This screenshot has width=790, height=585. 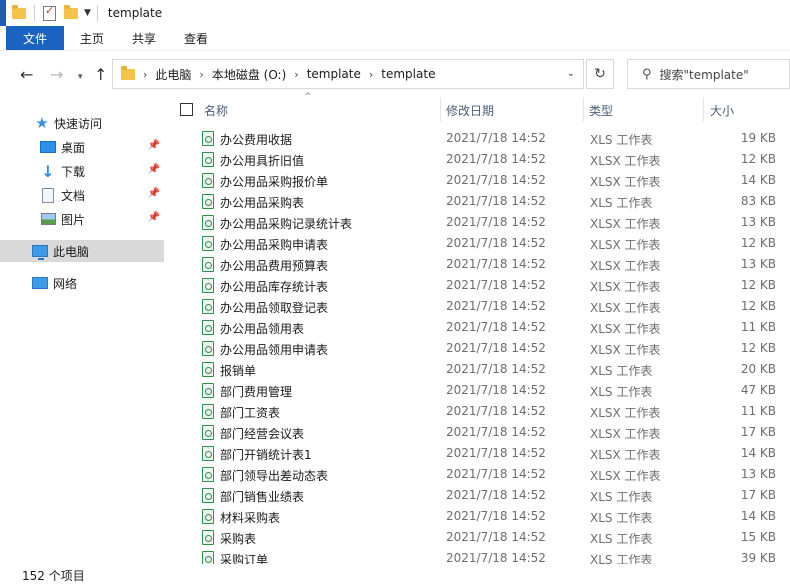 I want to click on file-row: 办公用品采购报价单 2021/7/18 14:52 XLSX 工作表 14 KB, so click(x=479, y=180).